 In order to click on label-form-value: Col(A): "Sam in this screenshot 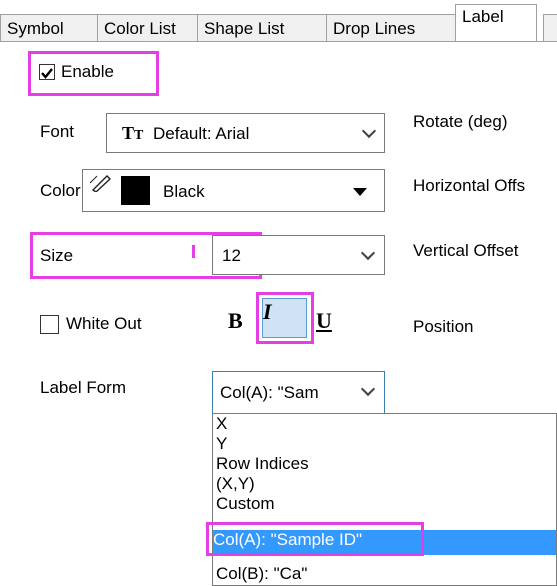, I will do `click(269, 392)`.